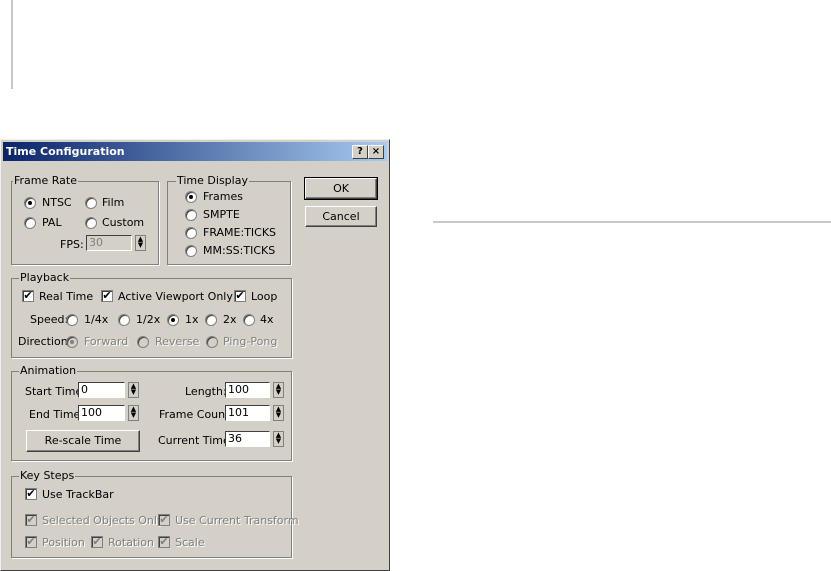 The image size is (831, 571). Describe the element at coordinates (247, 390) in the screenshot. I see `length-input: 100` at that location.